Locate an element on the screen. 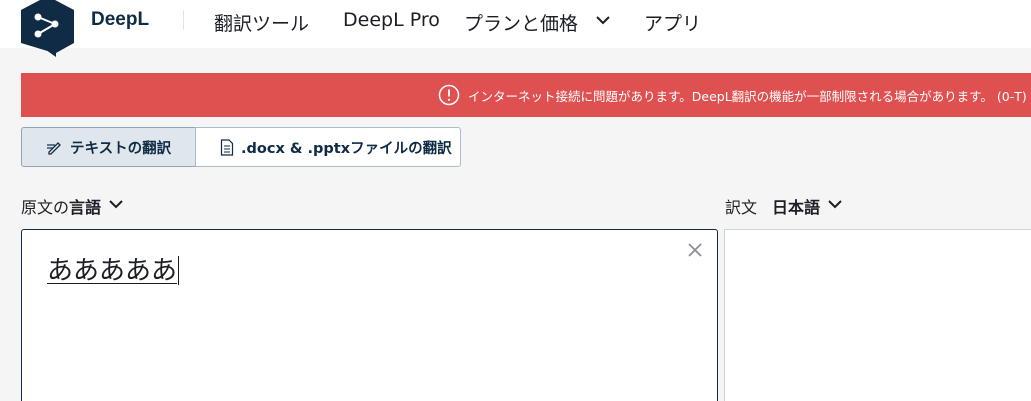 Image resolution: width=1031 pixels, height=401 pixels. alert-circle-icon is located at coordinates (449, 95).